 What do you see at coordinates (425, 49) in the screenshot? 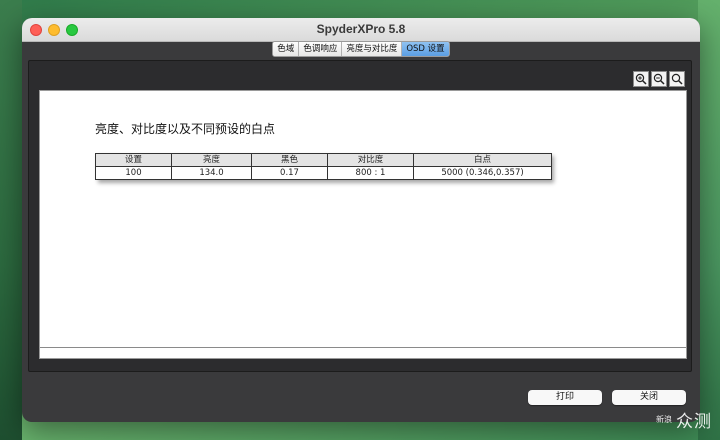
I see `tab-osd-settings: OSD 设置` at bounding box center [425, 49].